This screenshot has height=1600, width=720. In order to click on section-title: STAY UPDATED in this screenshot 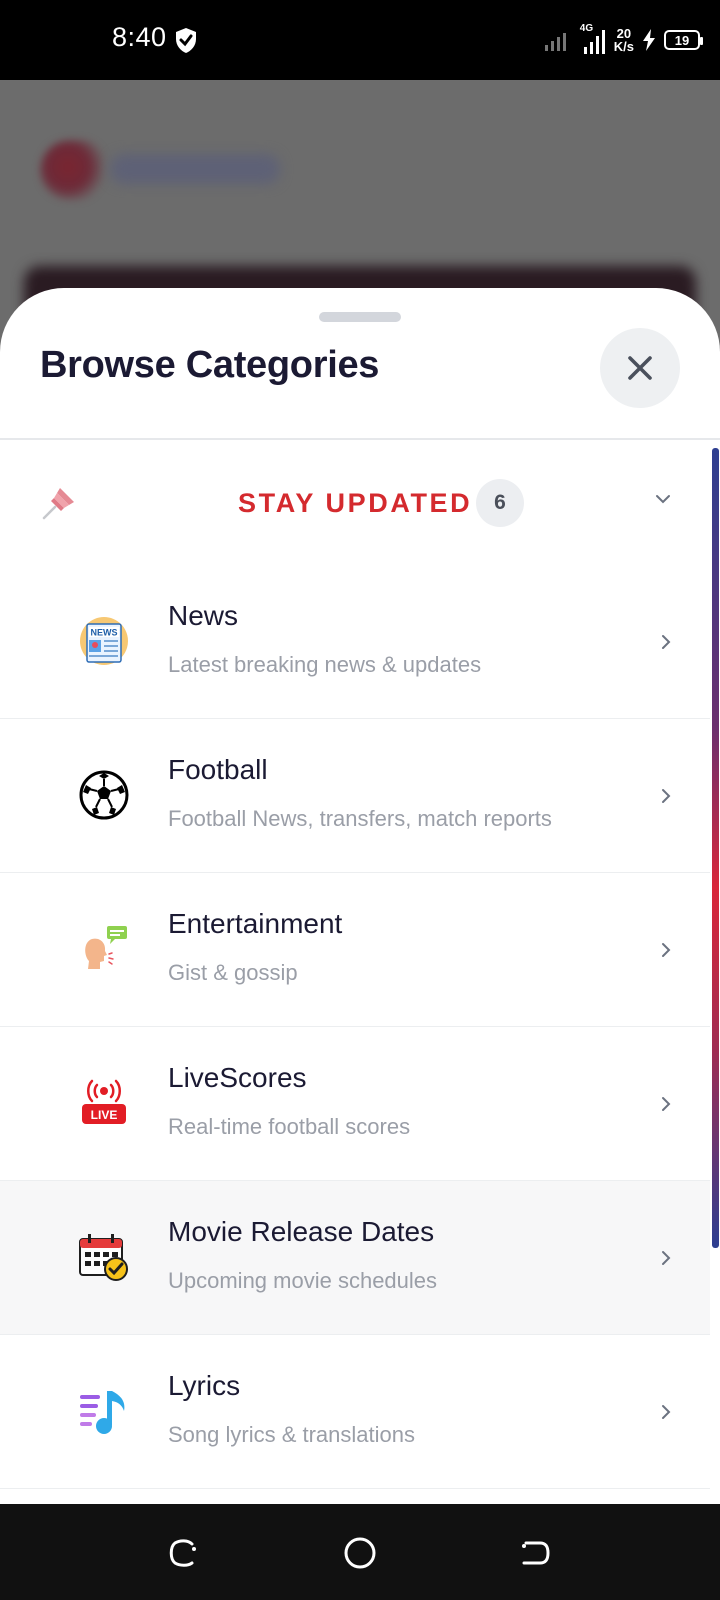, I will do `click(355, 503)`.